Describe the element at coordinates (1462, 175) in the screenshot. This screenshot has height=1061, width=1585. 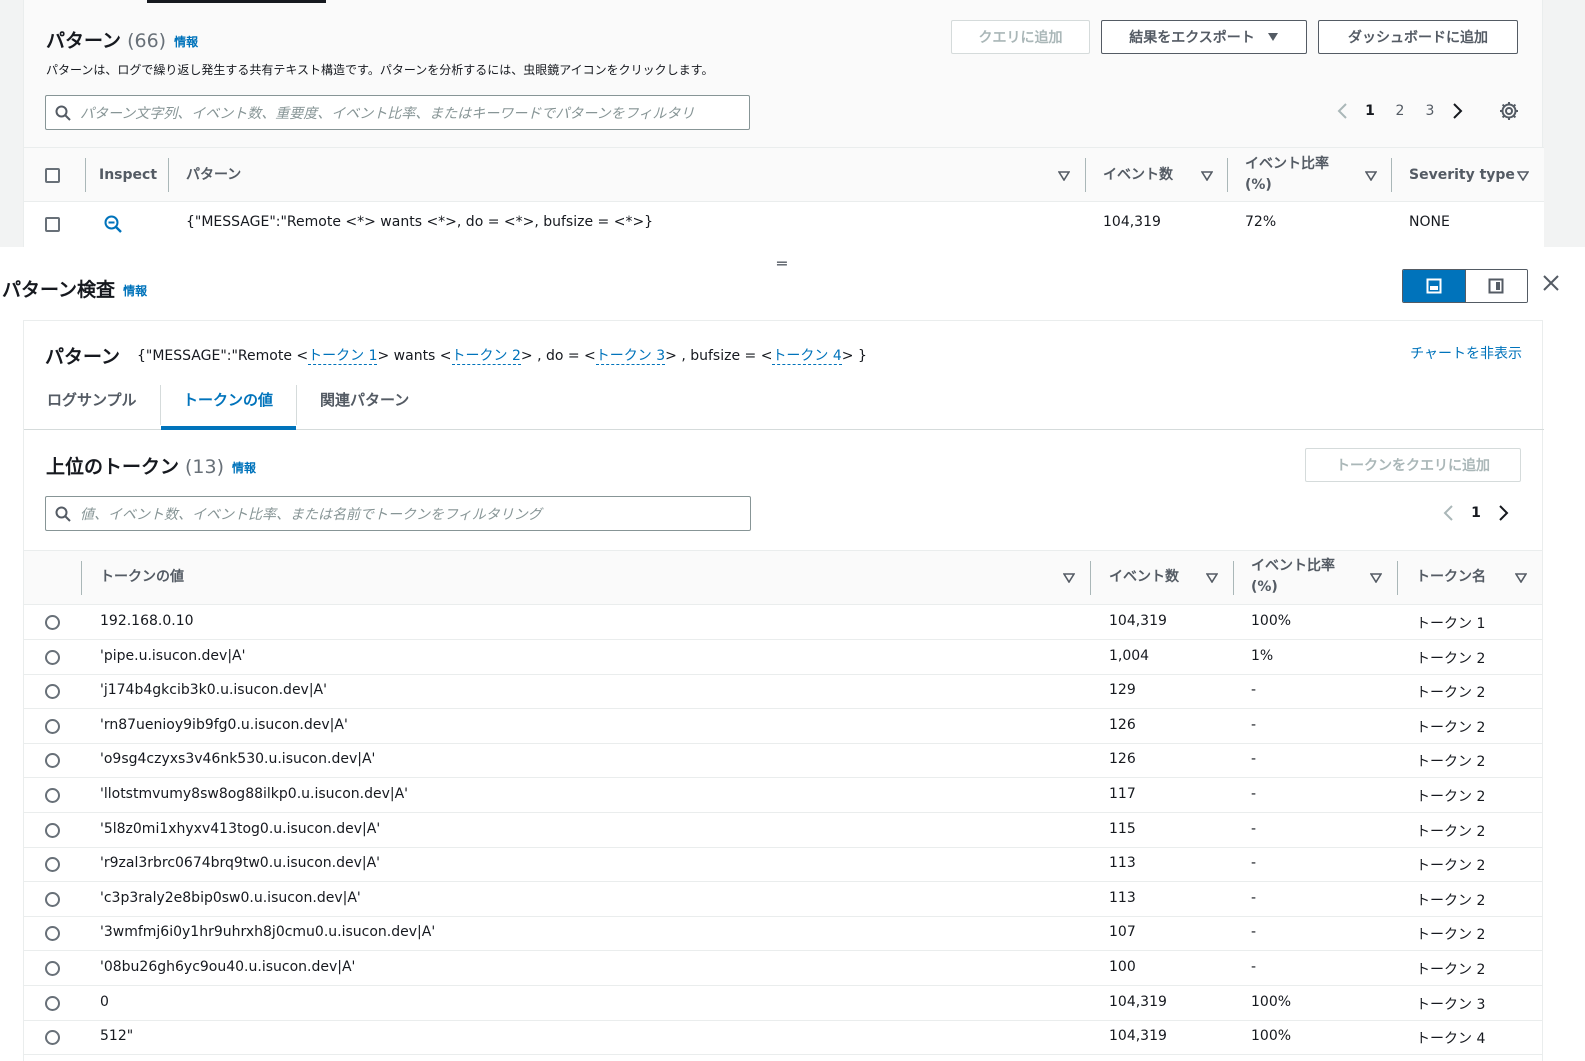
I see `column-severity: Severity type` at that location.